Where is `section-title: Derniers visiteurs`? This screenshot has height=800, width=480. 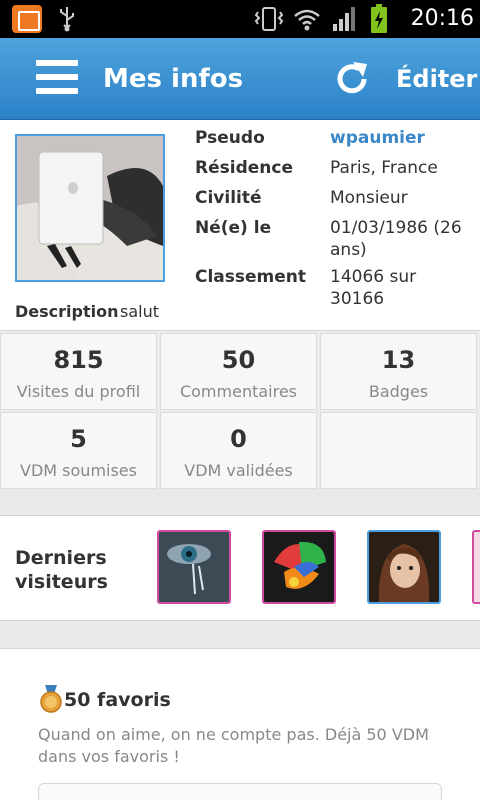
section-title: Derniers visiteurs is located at coordinates (61, 570).